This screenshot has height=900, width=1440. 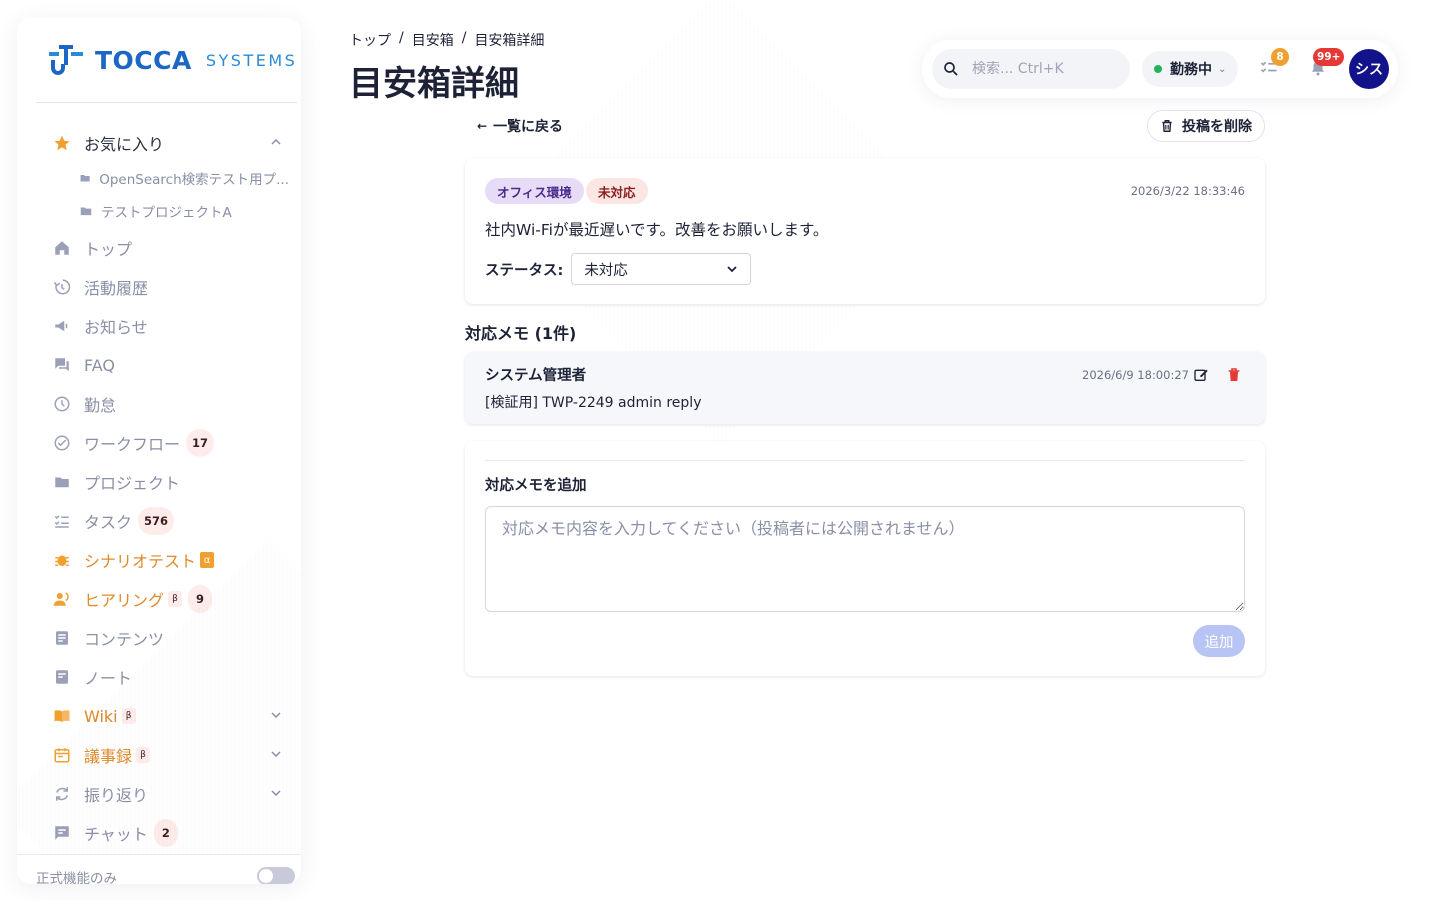 I want to click on sidebar-item-label: ワークフロー, so click(x=132, y=444).